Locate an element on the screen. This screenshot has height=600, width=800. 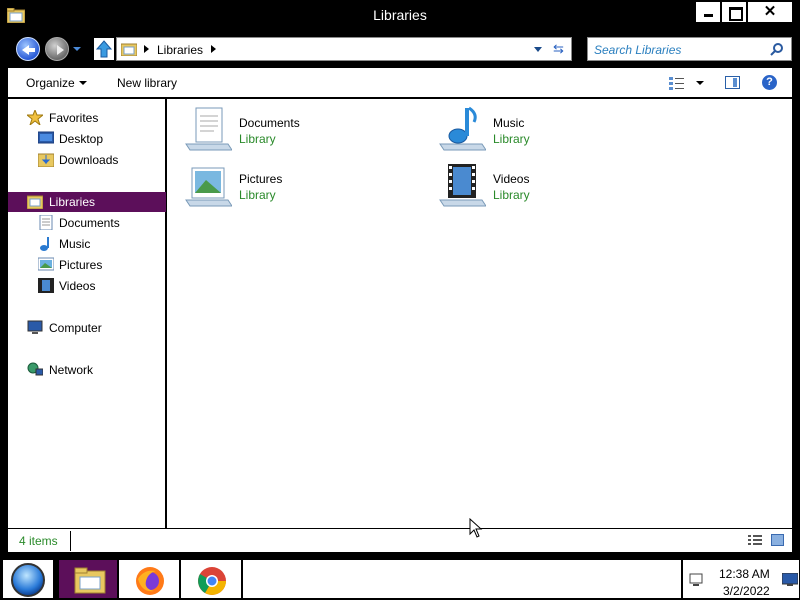
music-library-icon is located at coordinates (462, 128).